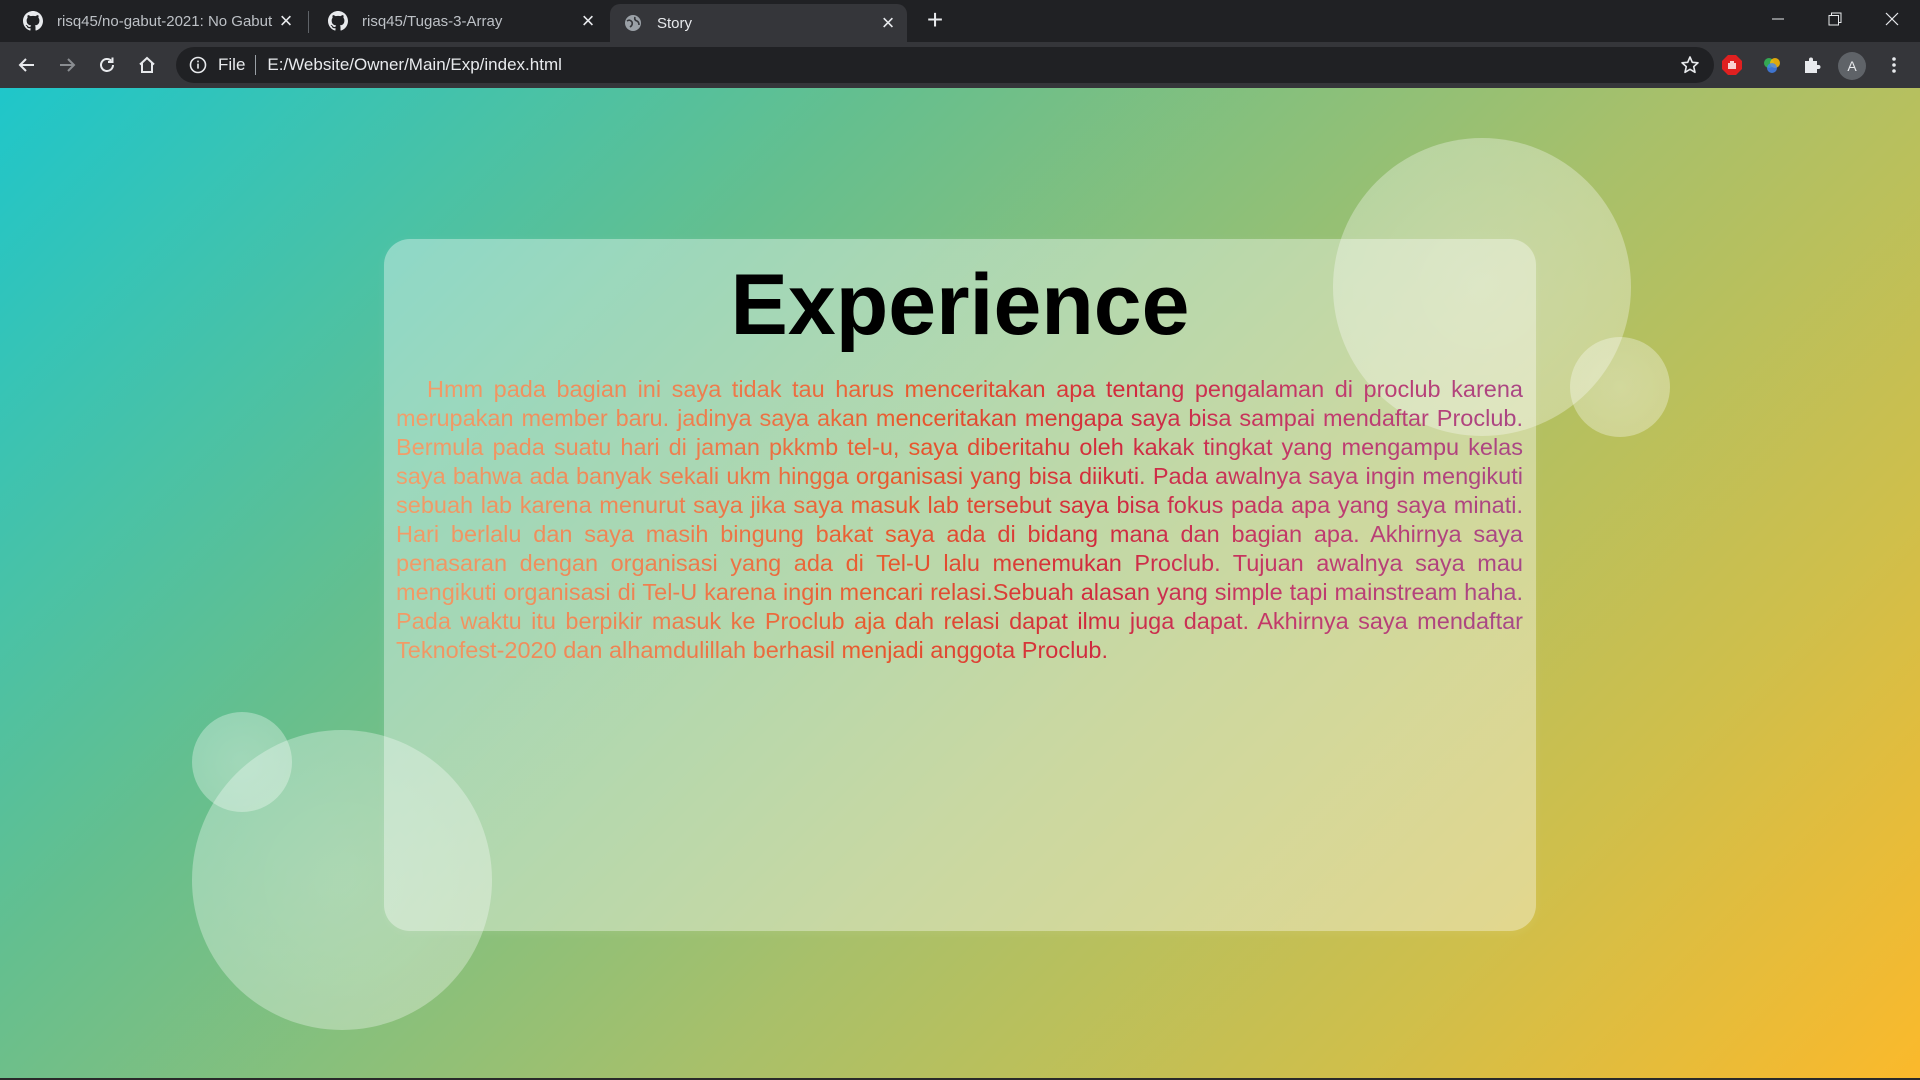 The width and height of the screenshot is (1920, 1080). What do you see at coordinates (935, 20) in the screenshot?
I see `new-tab-button: +` at bounding box center [935, 20].